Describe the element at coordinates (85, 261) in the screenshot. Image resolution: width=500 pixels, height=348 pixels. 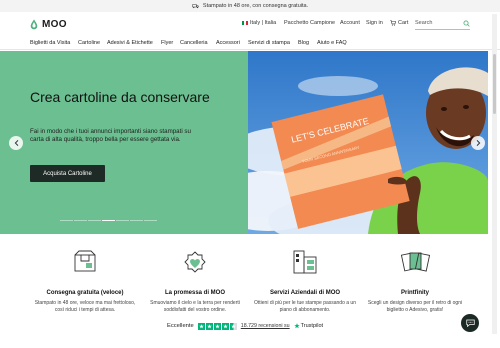
I see `delivery-box-icon` at that location.